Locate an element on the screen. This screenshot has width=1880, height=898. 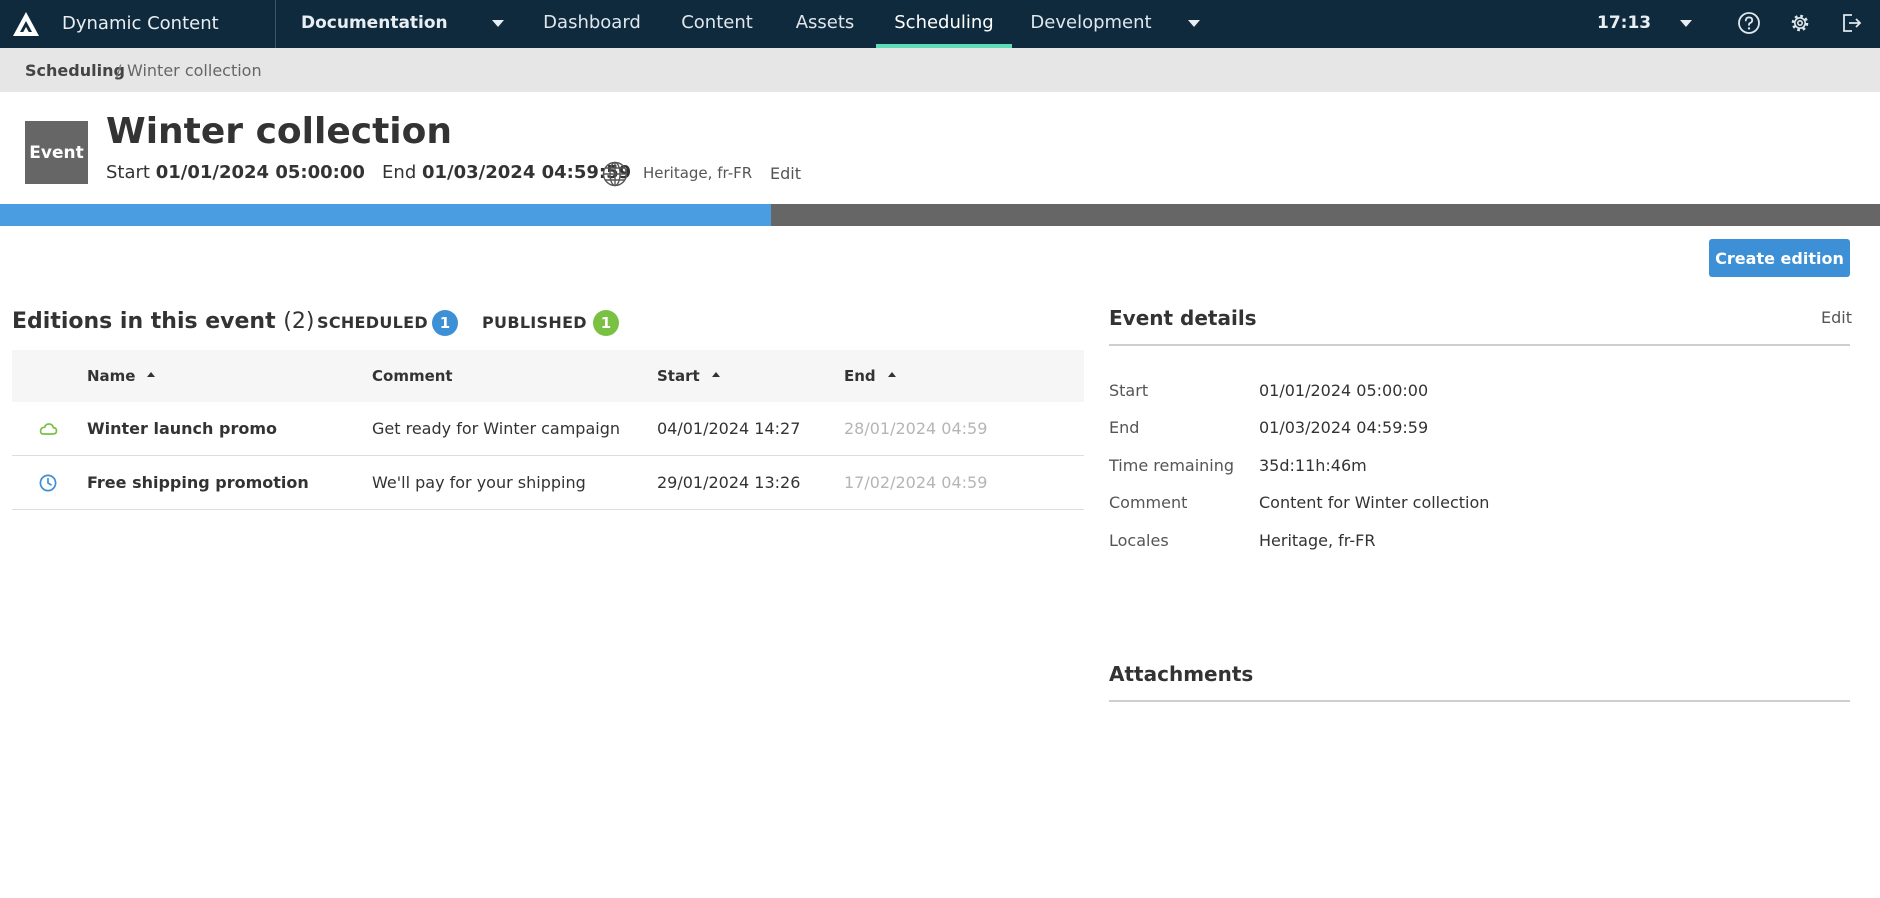
scheduled-status-label: SCHEDULED is located at coordinates (372, 322).